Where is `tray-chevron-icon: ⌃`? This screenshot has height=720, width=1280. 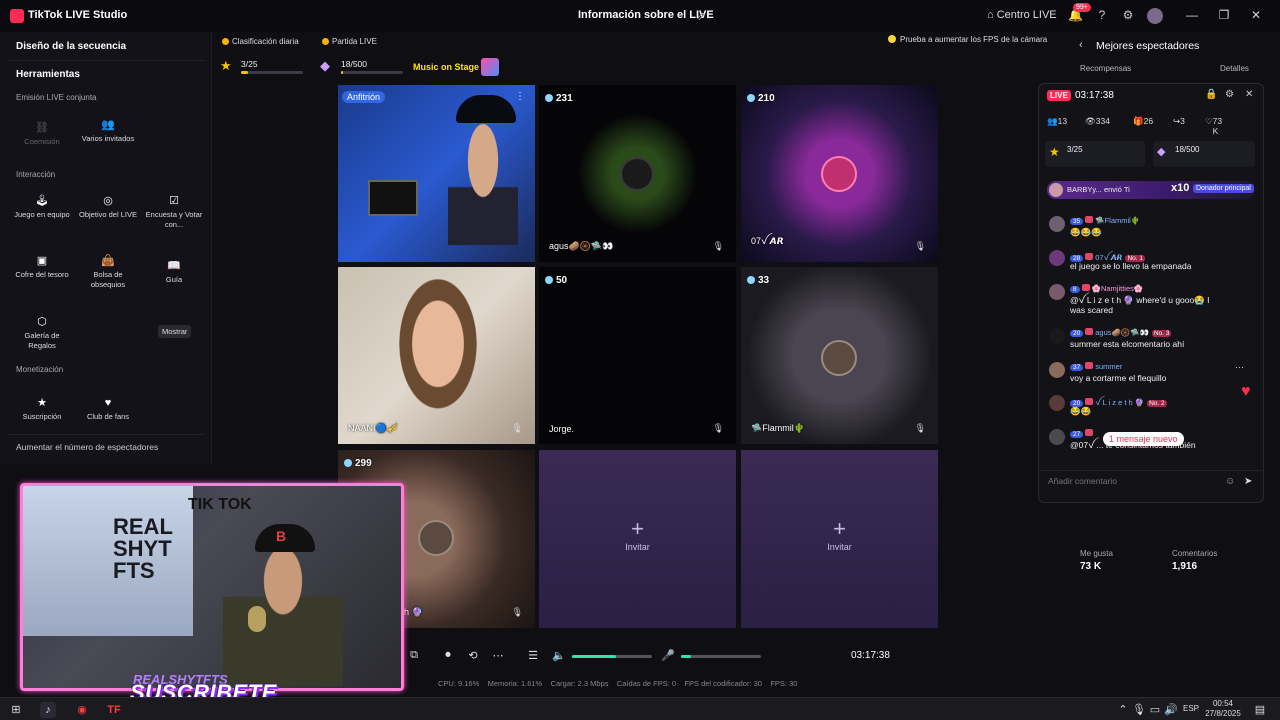
tray-chevron-icon: ⌃ is located at coordinates (1123, 710).